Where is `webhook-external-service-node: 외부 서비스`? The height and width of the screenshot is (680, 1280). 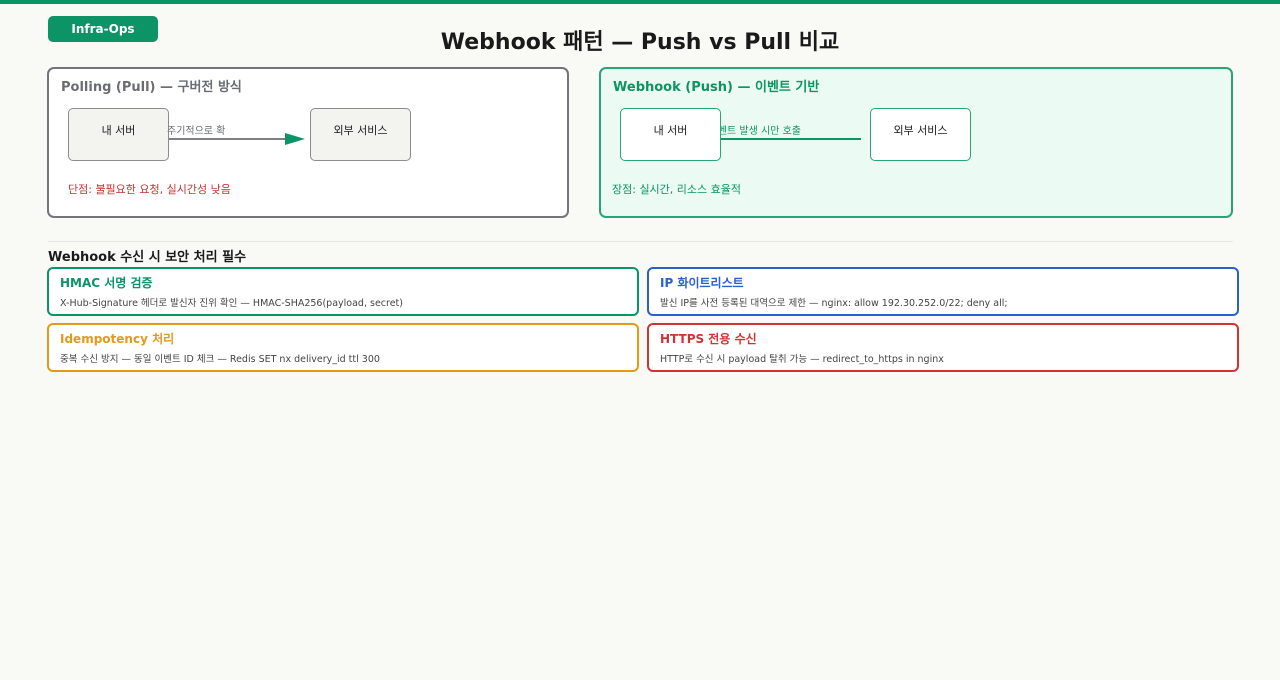
webhook-external-service-node: 외부 서비스 is located at coordinates (920, 134).